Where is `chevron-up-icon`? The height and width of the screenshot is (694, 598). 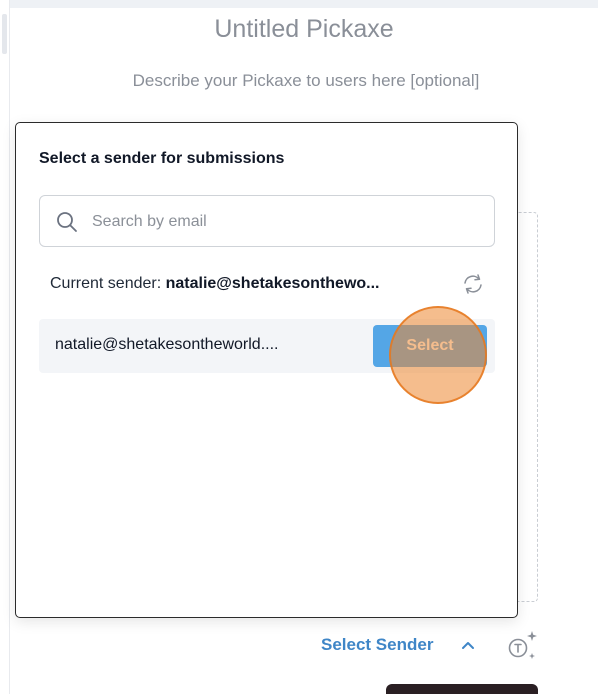
chevron-up-icon is located at coordinates (468, 645).